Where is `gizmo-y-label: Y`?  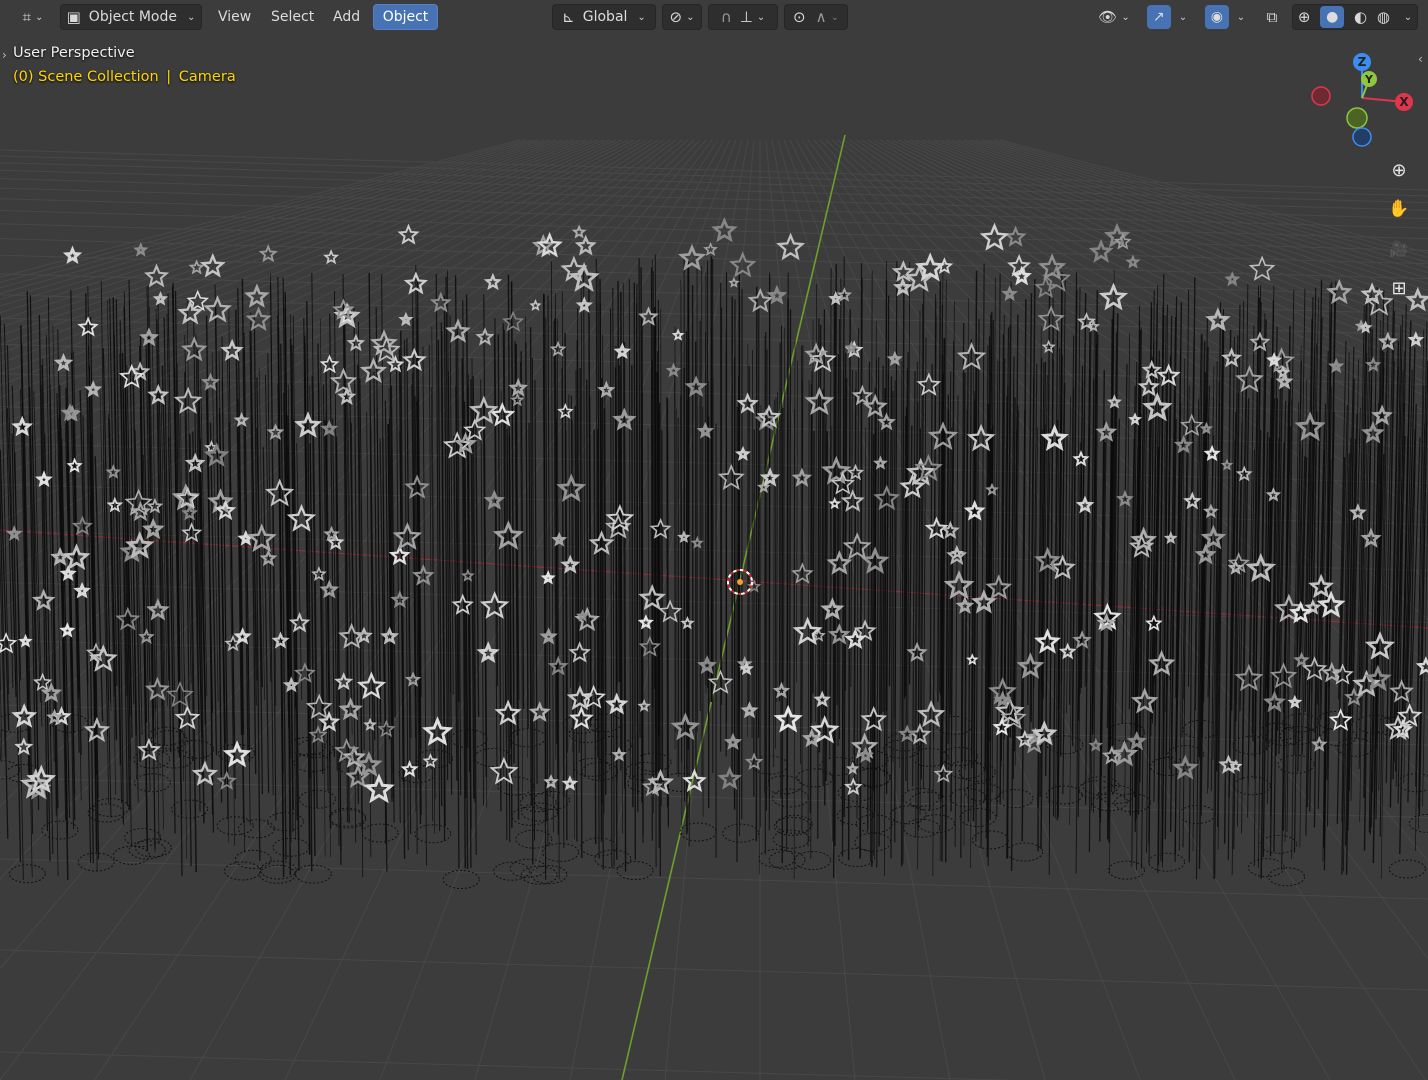
gizmo-y-label: Y is located at coordinates (1369, 79).